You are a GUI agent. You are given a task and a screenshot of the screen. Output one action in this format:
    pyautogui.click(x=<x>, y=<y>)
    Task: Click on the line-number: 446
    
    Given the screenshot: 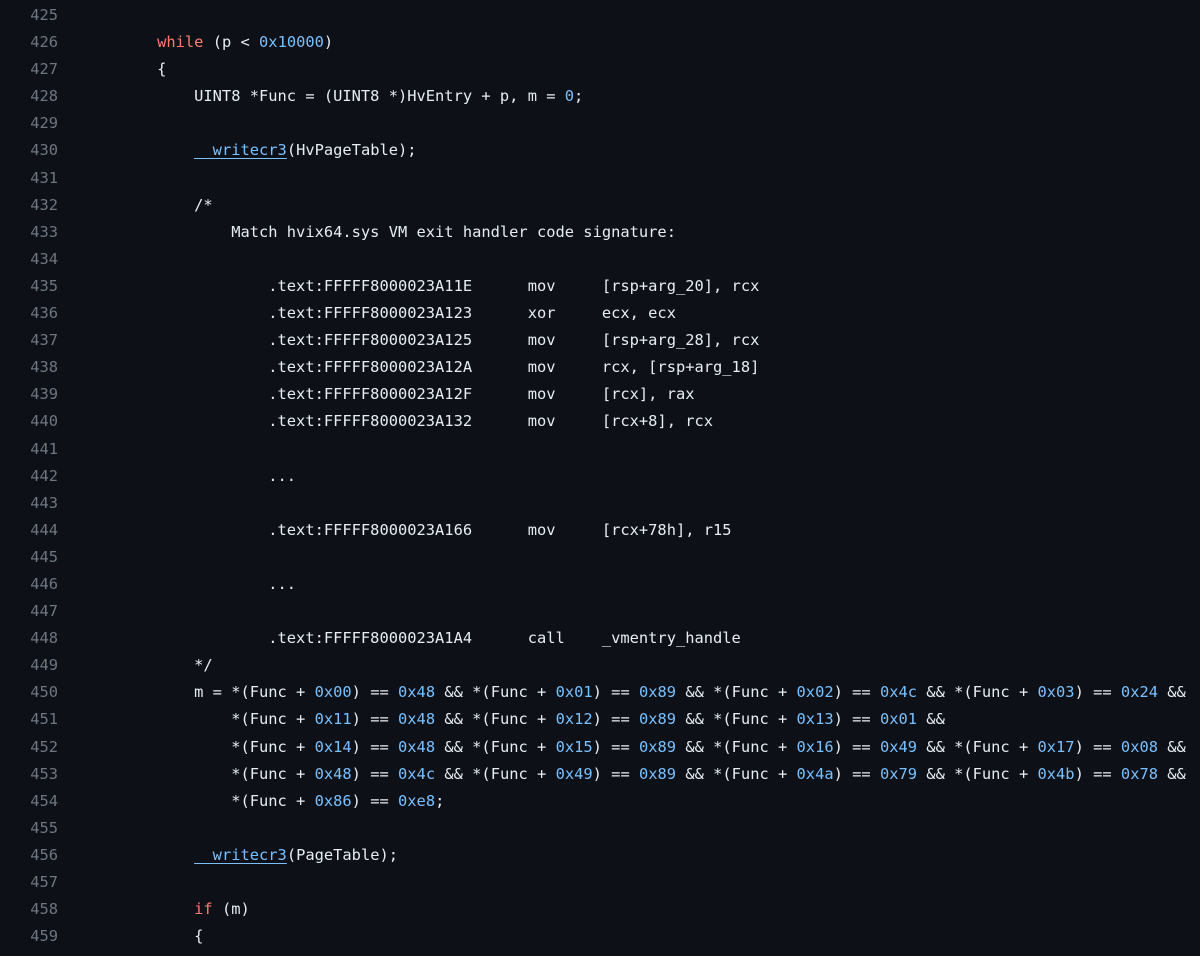 What is the action you would take?
    pyautogui.click(x=29, y=584)
    